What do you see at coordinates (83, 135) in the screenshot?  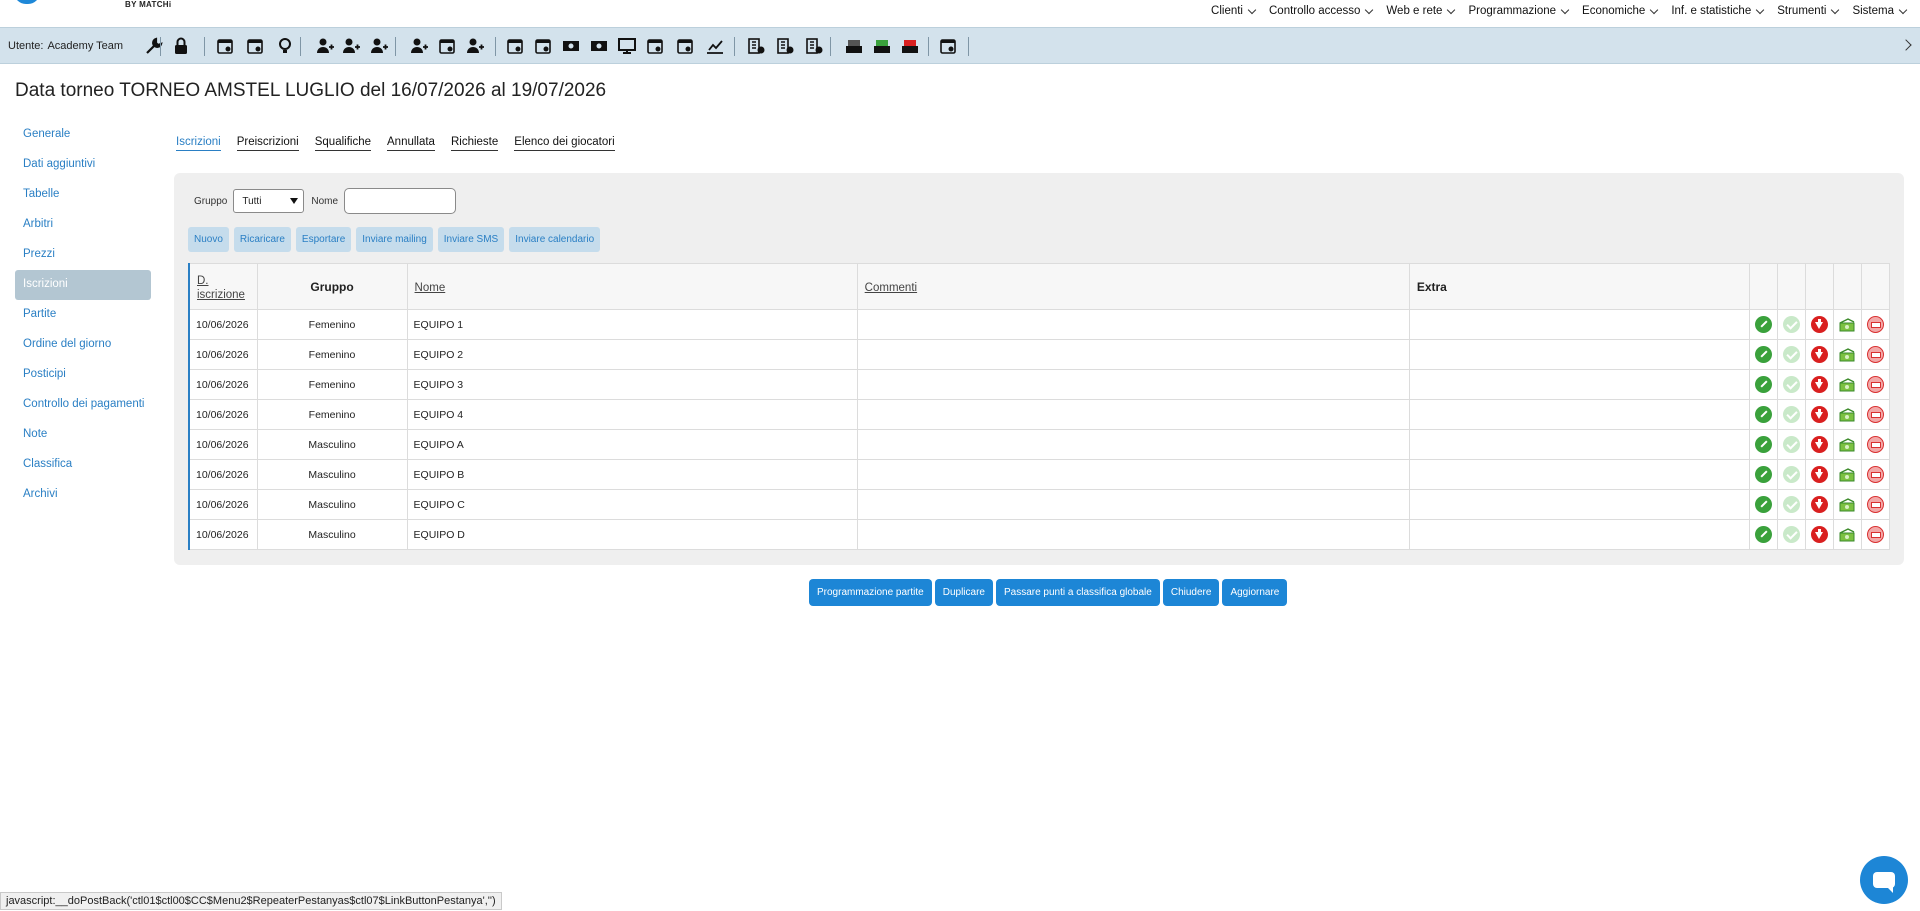 I see `sidebar-item-generale: Generale` at bounding box center [83, 135].